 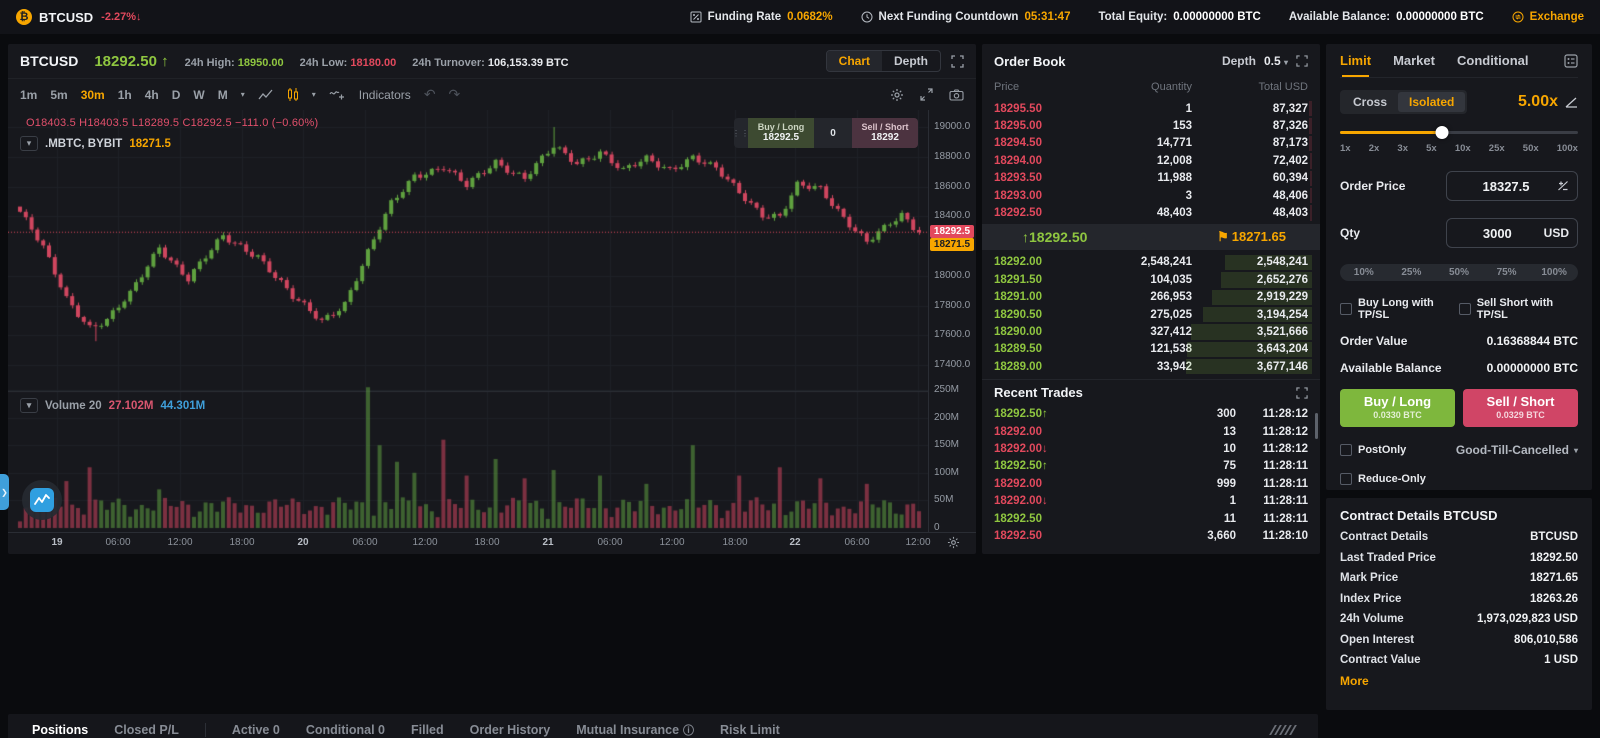 I want to click on bid-row: 18291.00 266,953 2,919,229, so click(x=1151, y=297).